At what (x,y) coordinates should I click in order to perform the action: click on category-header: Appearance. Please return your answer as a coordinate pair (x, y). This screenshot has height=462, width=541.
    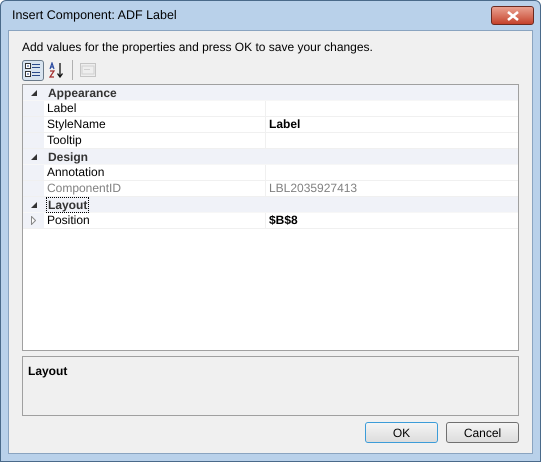
    Looking at the image, I should click on (82, 93).